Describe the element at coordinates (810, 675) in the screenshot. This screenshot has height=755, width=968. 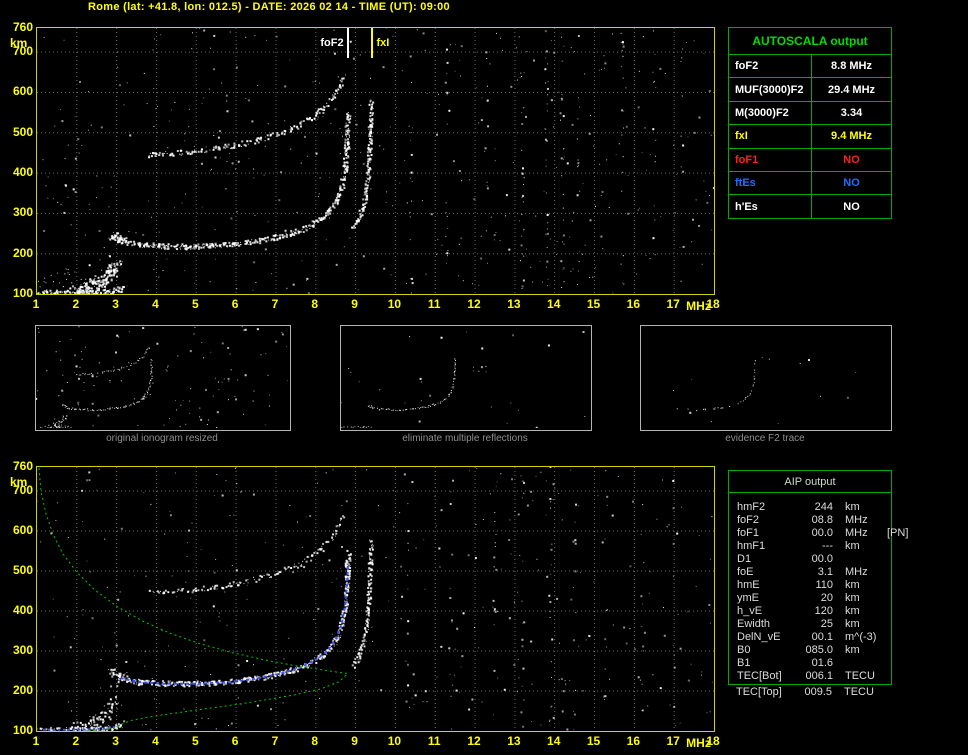
I see `aip-row-TEC[Bot]: TEC[Bot] 006.1 TECU` at that location.